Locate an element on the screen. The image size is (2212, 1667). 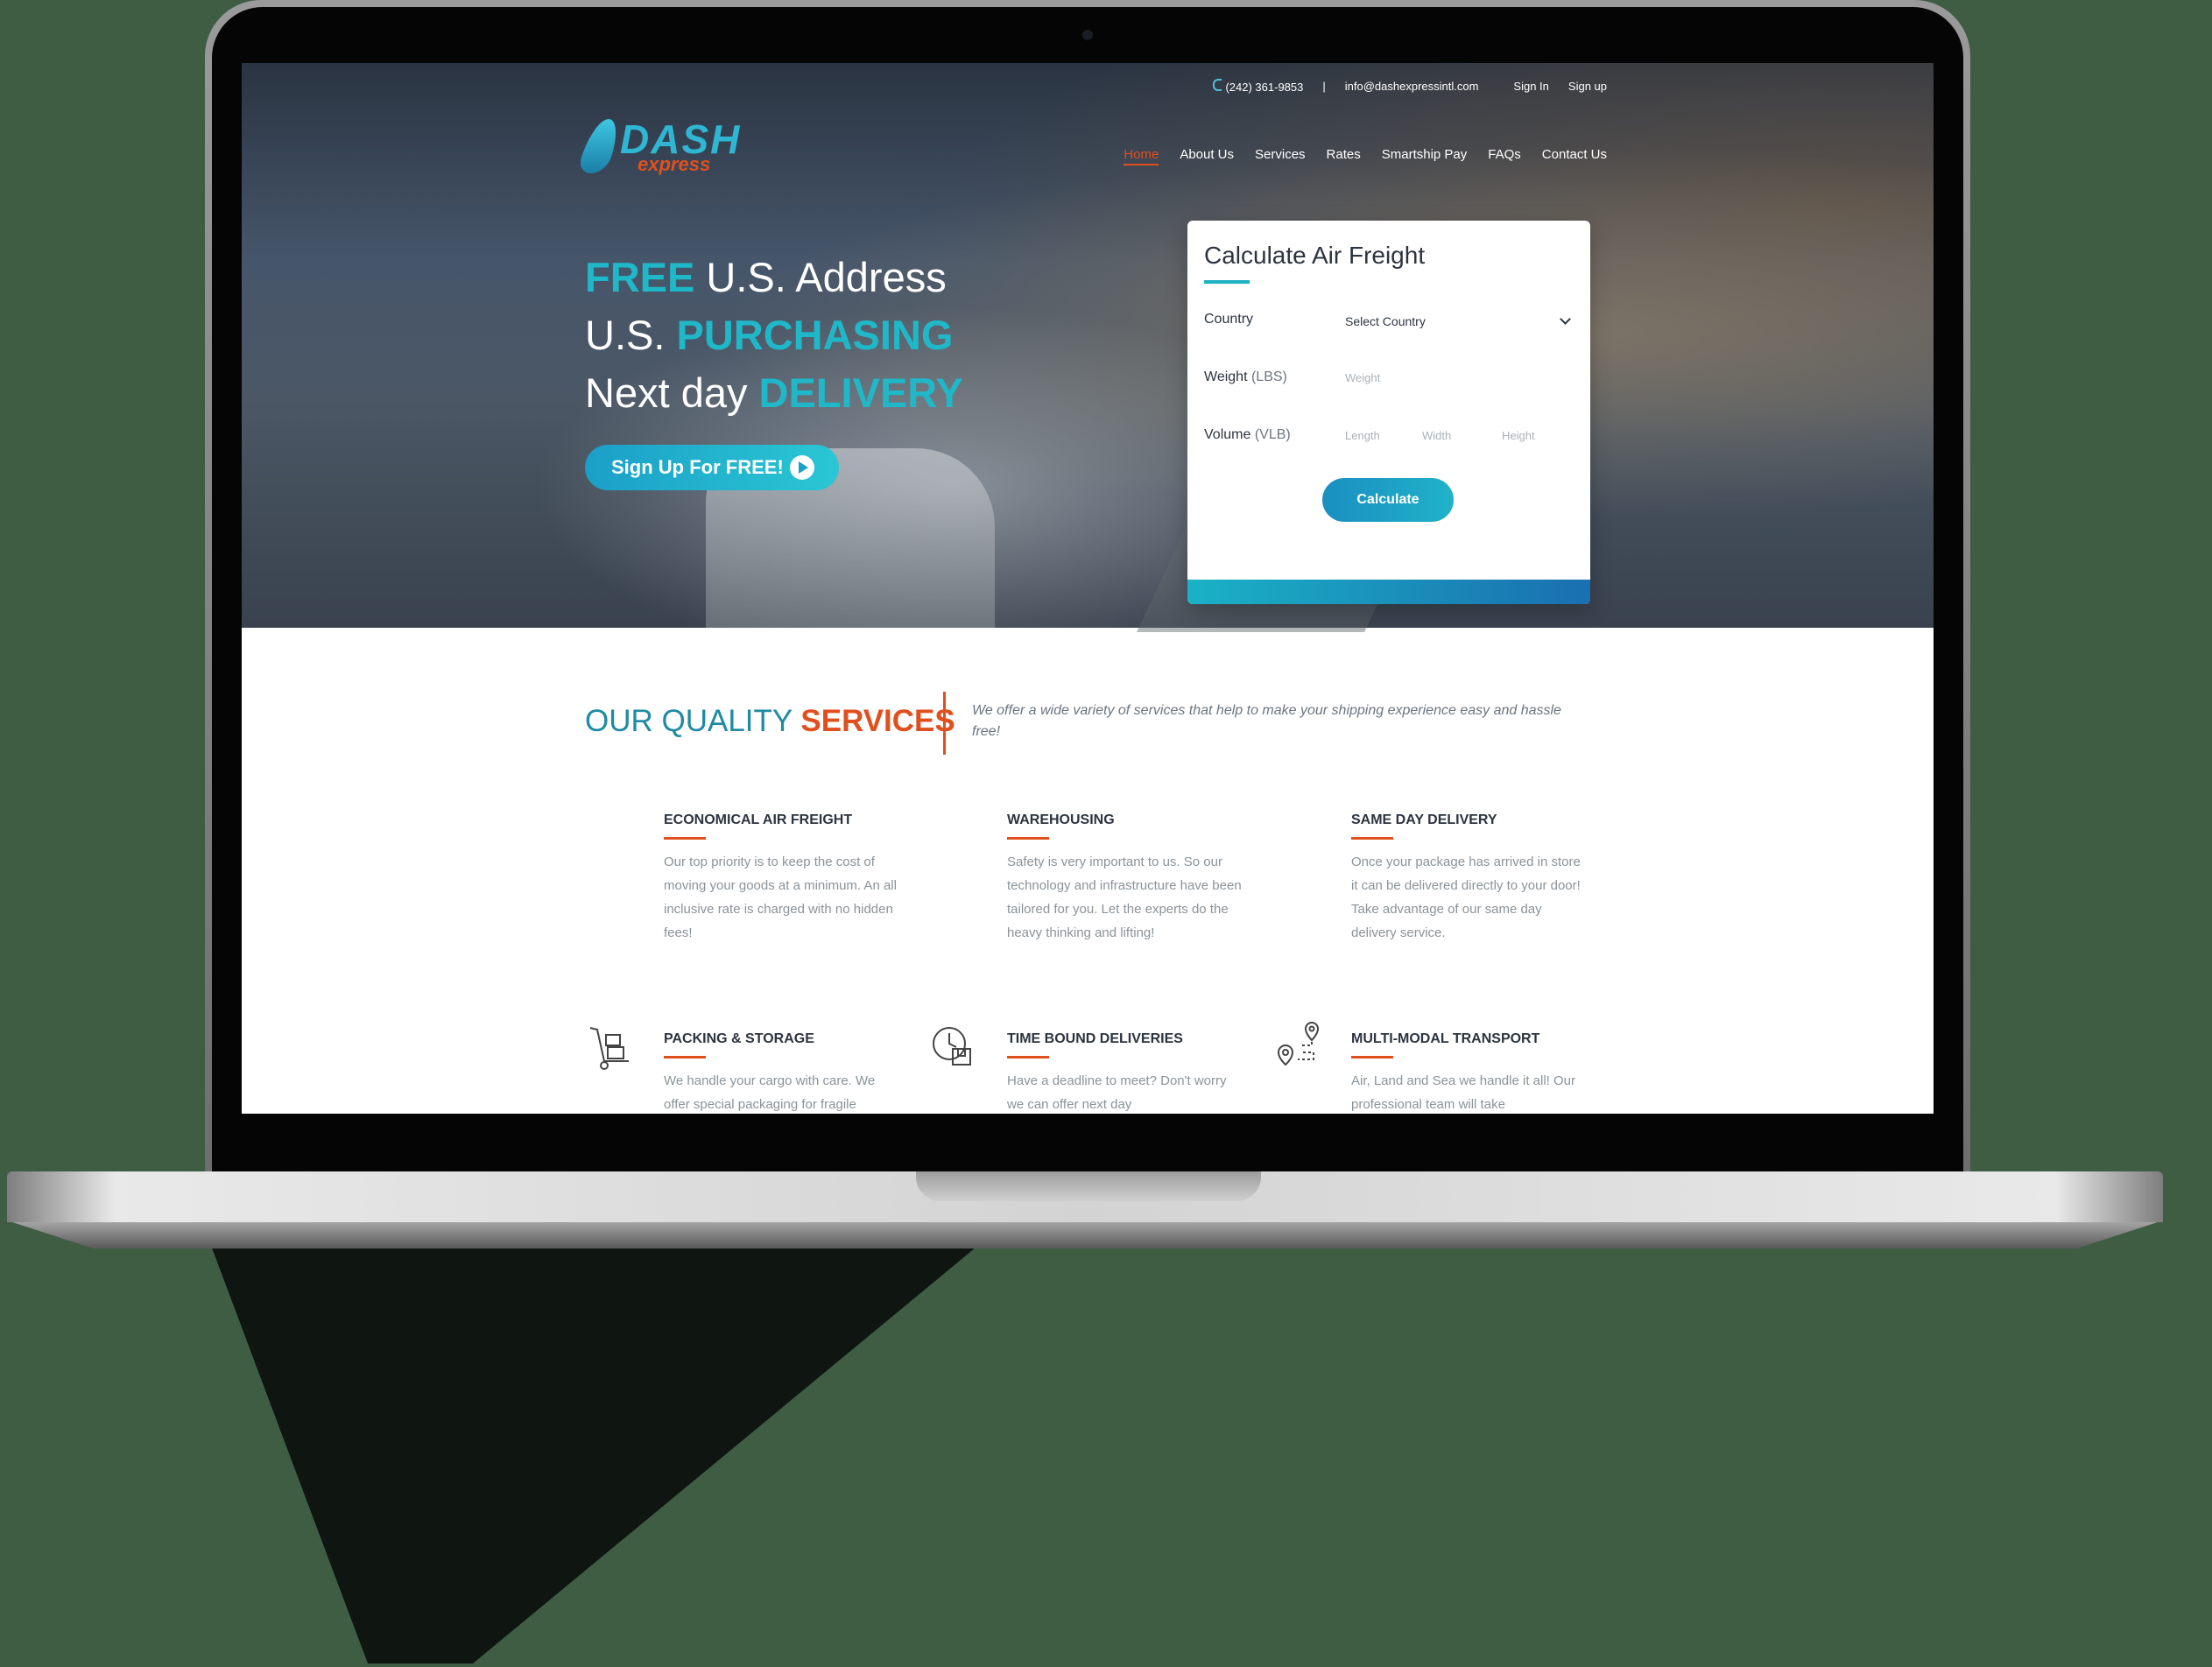
signup-cta-button: Sign Up For FREE! is located at coordinates (712, 467).